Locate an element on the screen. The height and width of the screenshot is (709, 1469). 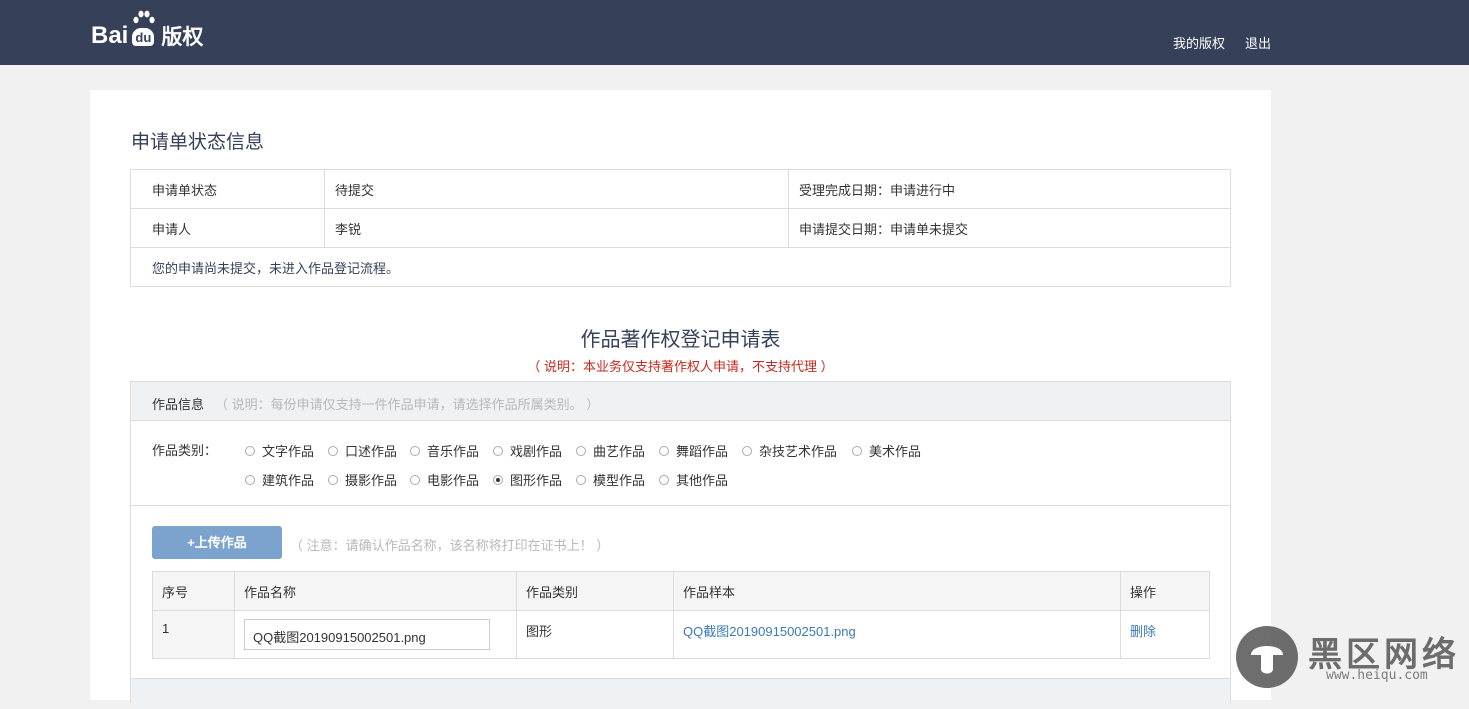
row-name-cell is located at coordinates (375, 634).